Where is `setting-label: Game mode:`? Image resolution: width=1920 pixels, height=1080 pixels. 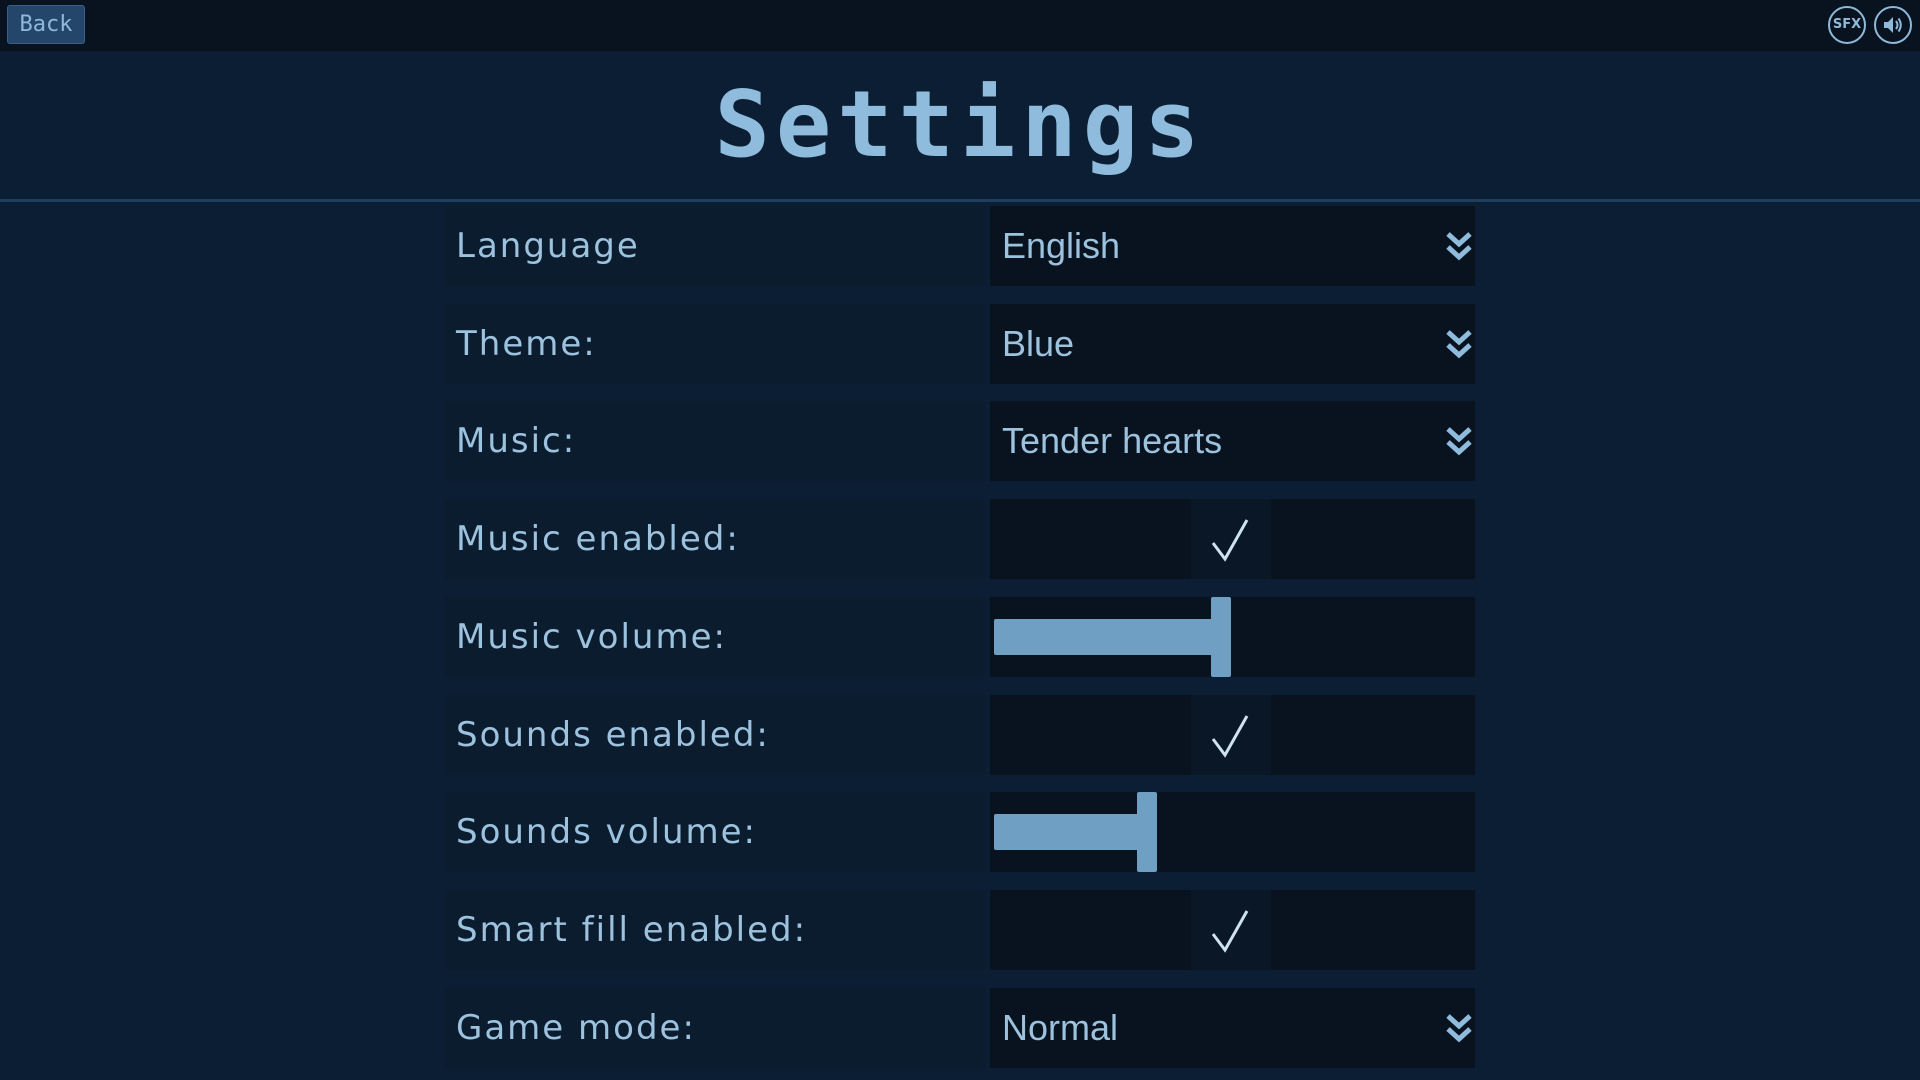
setting-label: Game mode: is located at coordinates (715, 1028).